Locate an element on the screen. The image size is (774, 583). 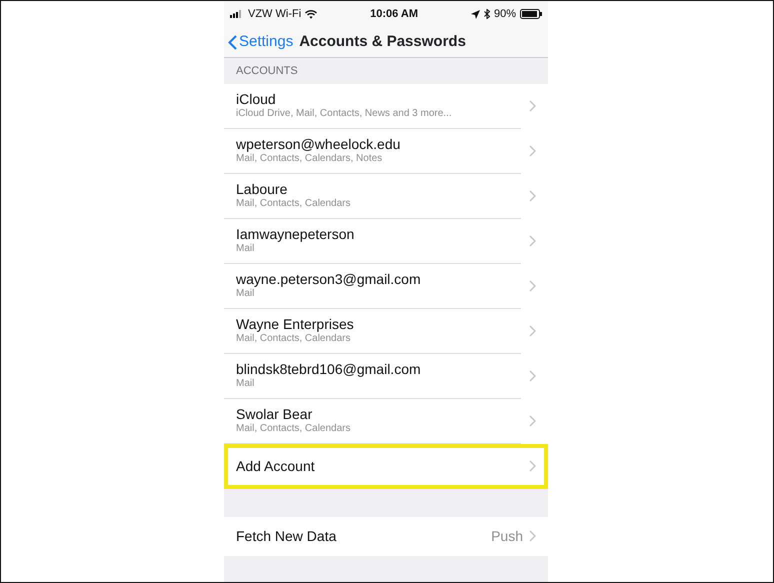
battery-percent: 90% is located at coordinates (505, 14).